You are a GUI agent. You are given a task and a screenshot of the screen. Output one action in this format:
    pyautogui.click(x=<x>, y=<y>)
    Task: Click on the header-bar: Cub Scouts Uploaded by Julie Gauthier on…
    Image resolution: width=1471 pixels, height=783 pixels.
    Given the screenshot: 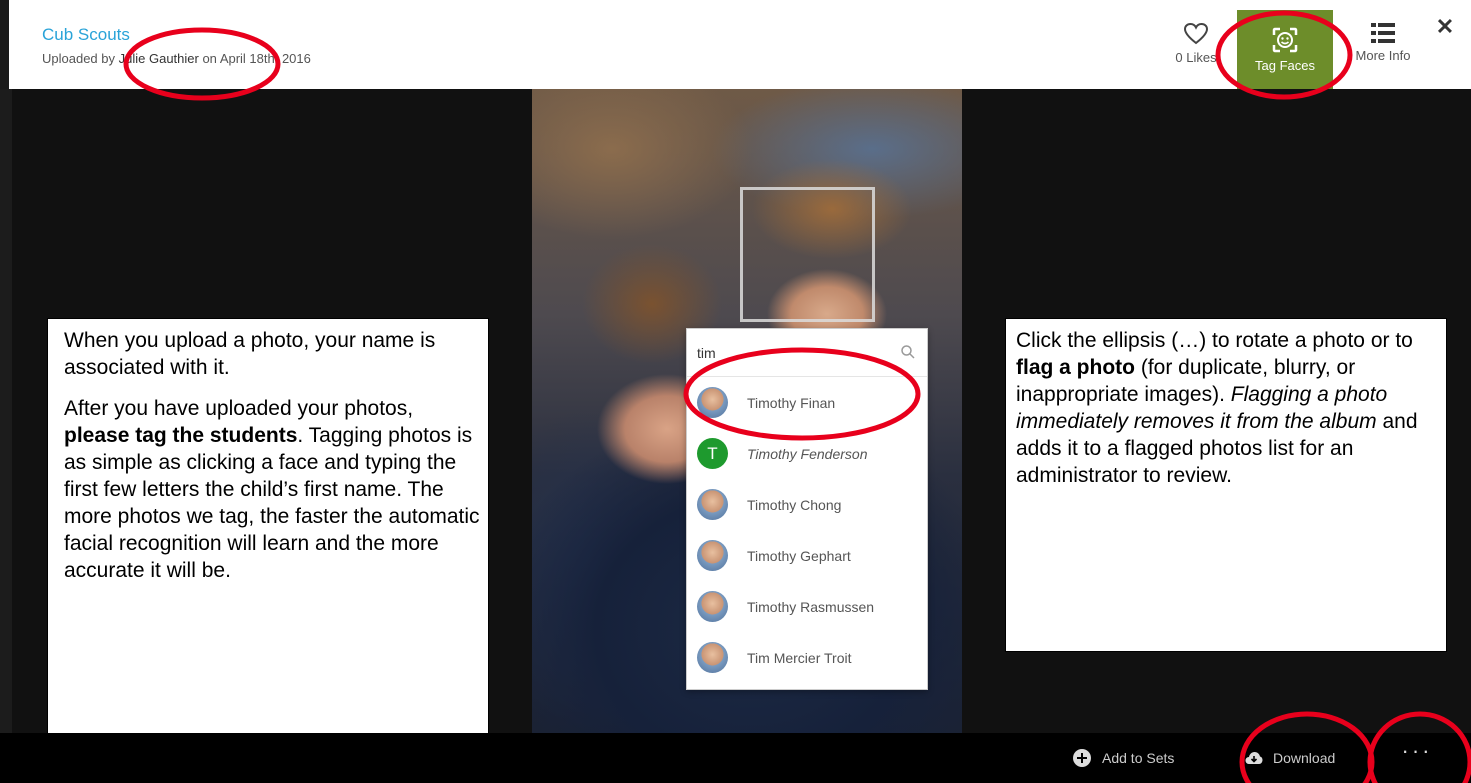 What is the action you would take?
    pyautogui.click(x=735, y=44)
    